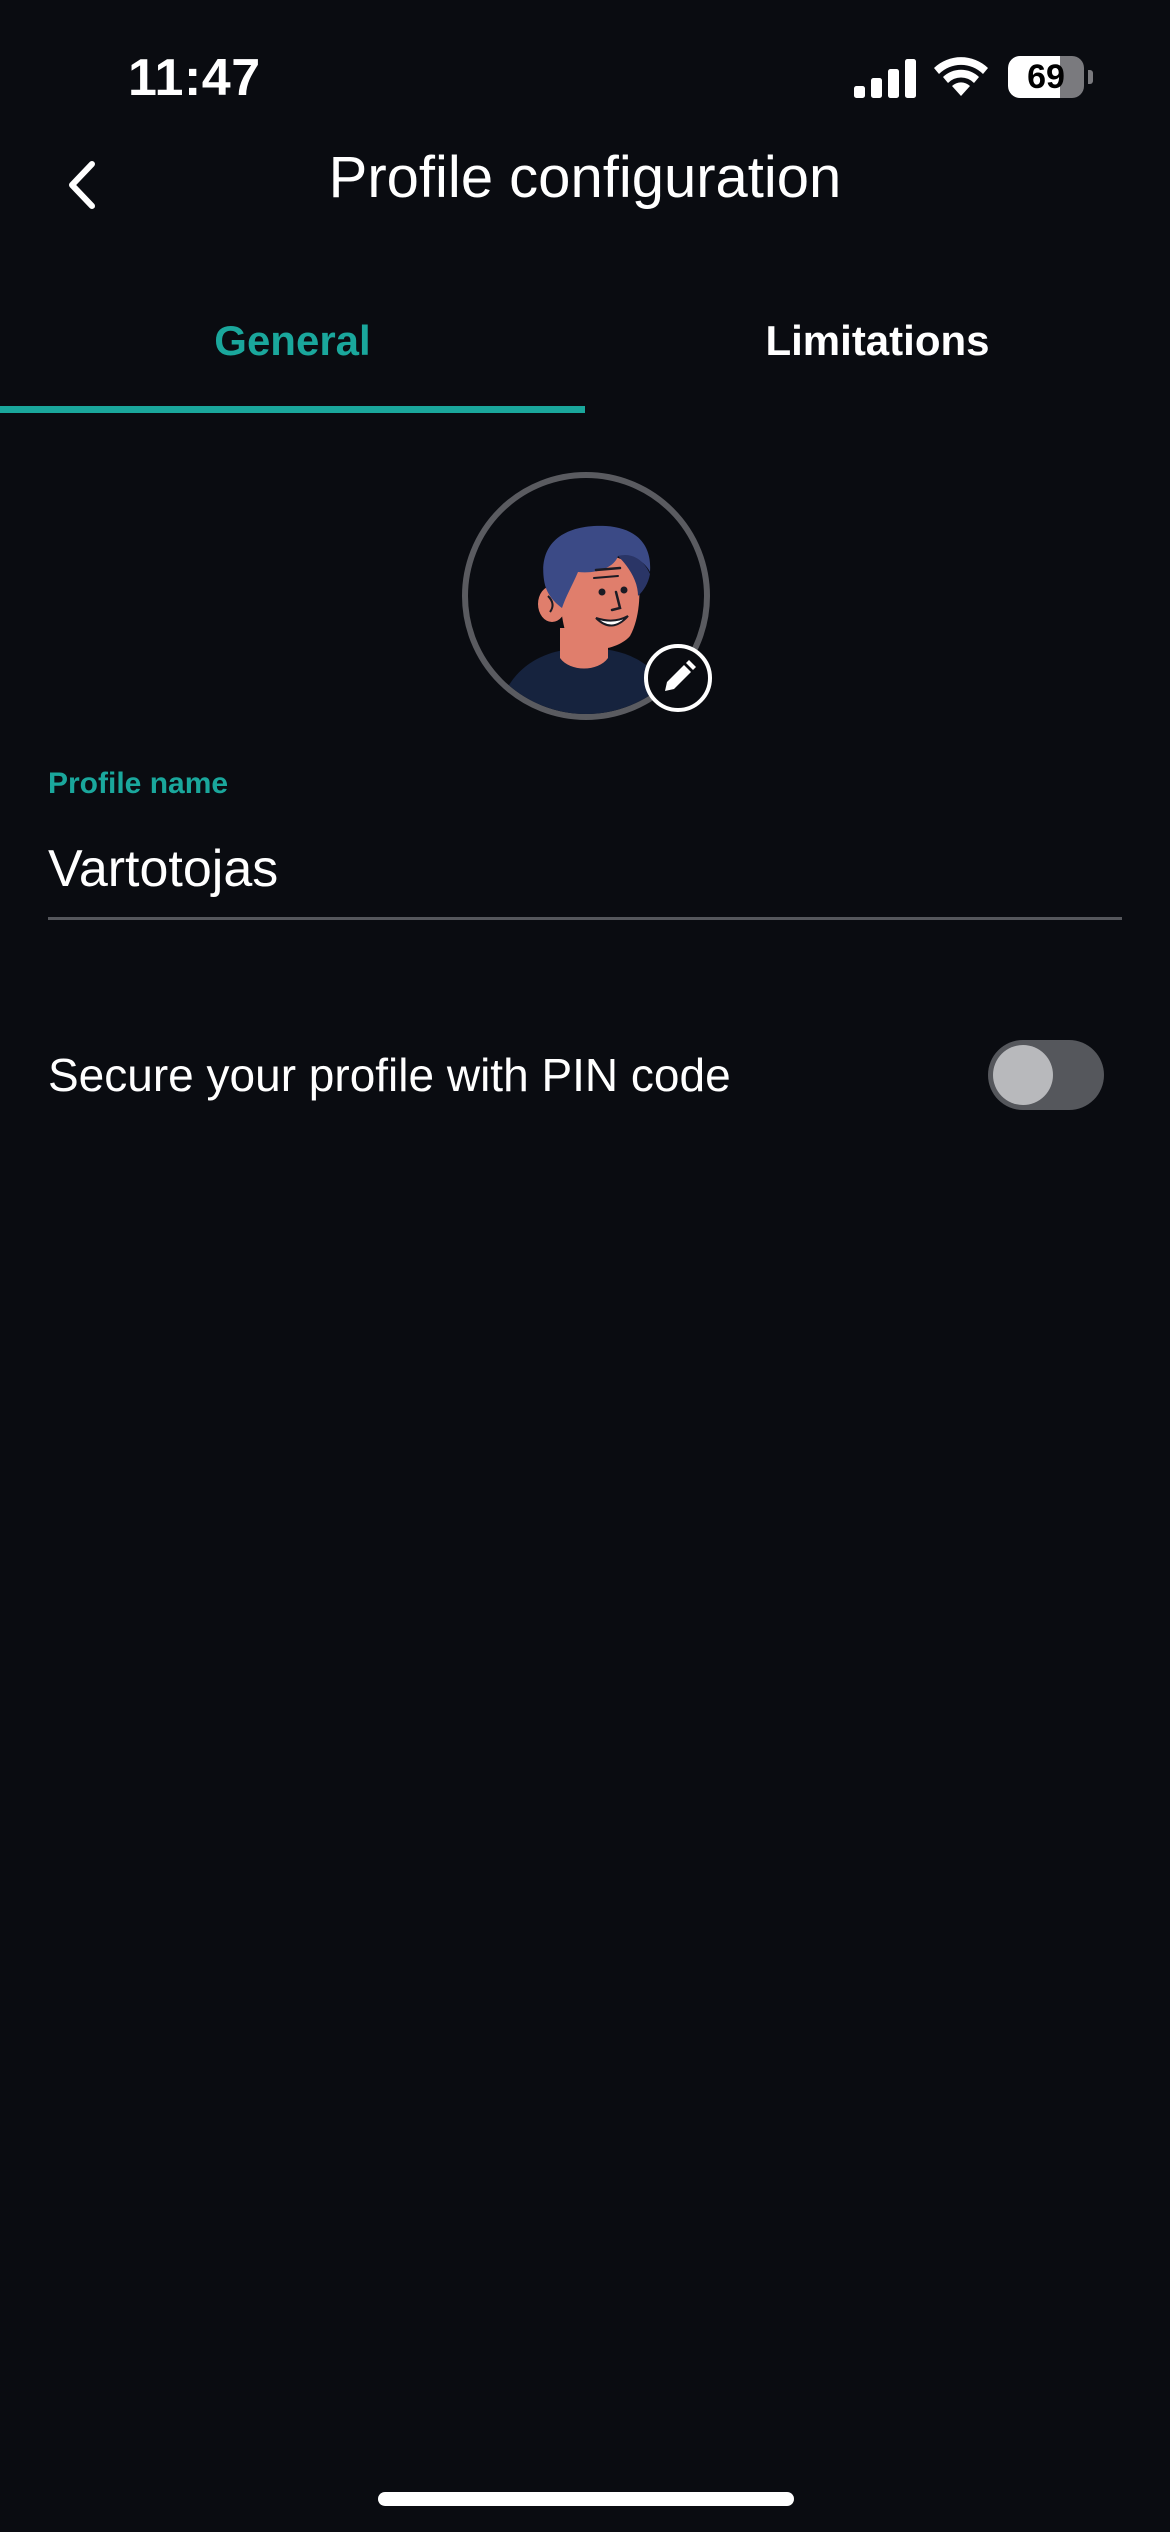 Image resolution: width=1170 pixels, height=2532 pixels. I want to click on home-indicator, so click(586, 2499).